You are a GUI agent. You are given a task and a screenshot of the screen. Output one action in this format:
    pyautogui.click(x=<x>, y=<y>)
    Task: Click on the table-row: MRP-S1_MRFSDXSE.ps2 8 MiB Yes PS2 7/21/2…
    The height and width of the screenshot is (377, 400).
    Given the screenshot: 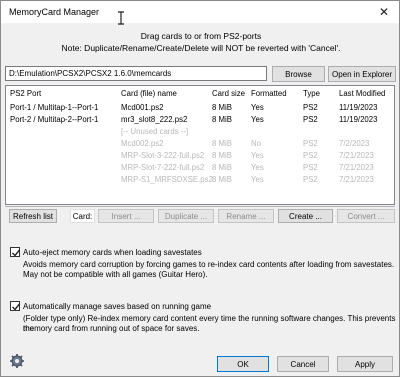 What is the action you would take?
    pyautogui.click(x=200, y=180)
    